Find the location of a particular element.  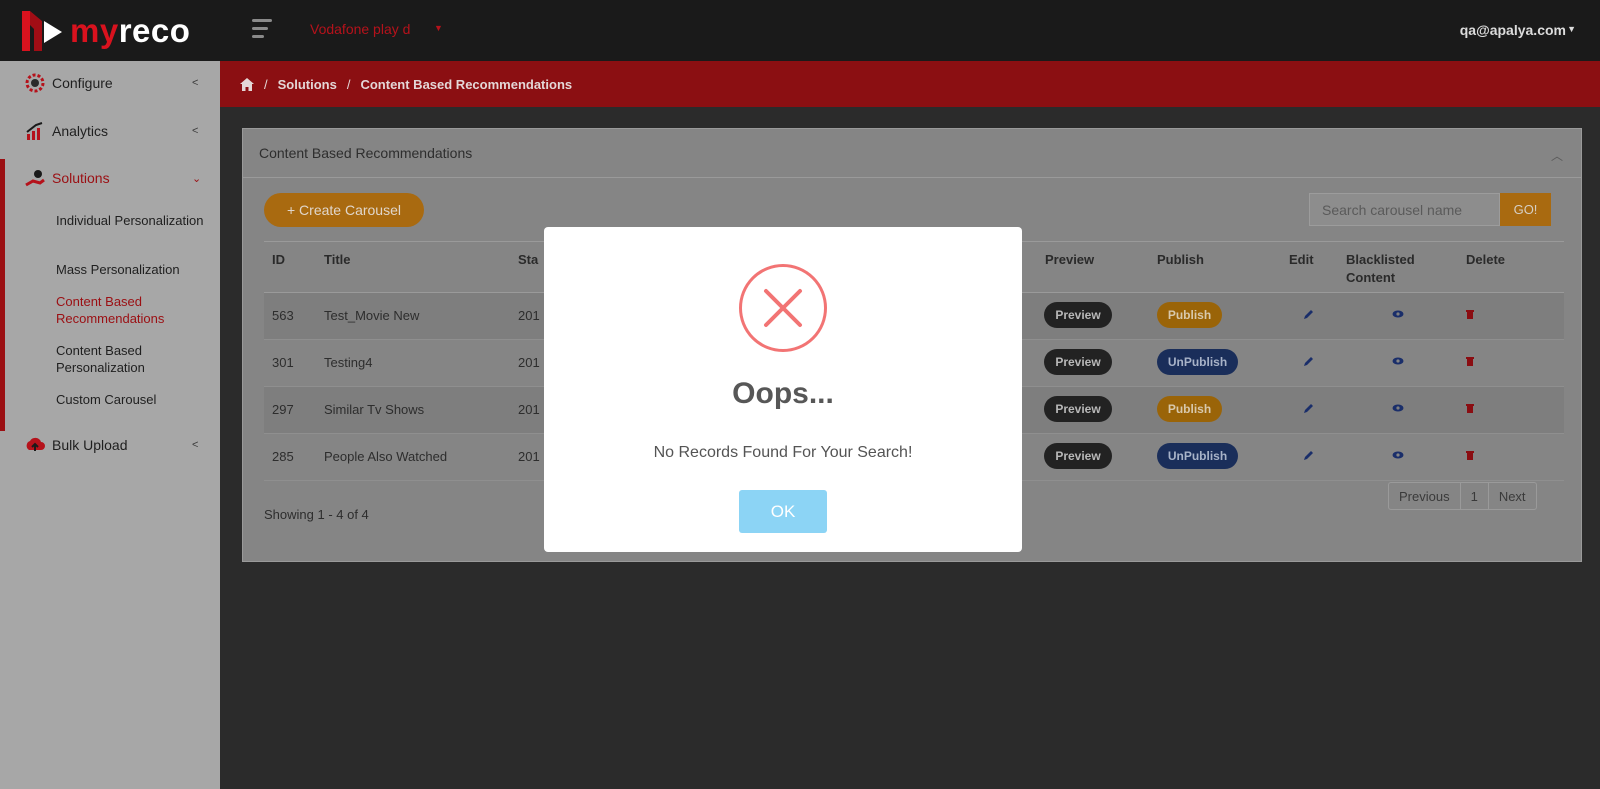

breadcrumb-solutions: Solutions is located at coordinates (307, 84).